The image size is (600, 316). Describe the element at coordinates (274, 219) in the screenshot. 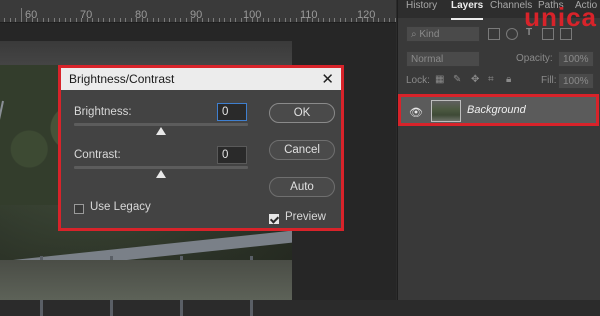

I see `preview-checkbox` at that location.